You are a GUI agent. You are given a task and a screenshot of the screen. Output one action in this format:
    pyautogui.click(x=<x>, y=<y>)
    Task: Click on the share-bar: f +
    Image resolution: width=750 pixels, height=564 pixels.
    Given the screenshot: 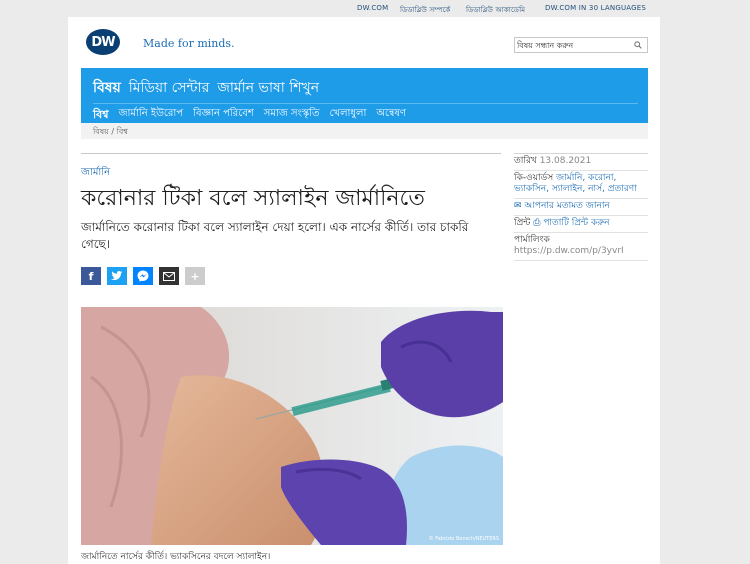 What is the action you would take?
    pyautogui.click(x=143, y=276)
    